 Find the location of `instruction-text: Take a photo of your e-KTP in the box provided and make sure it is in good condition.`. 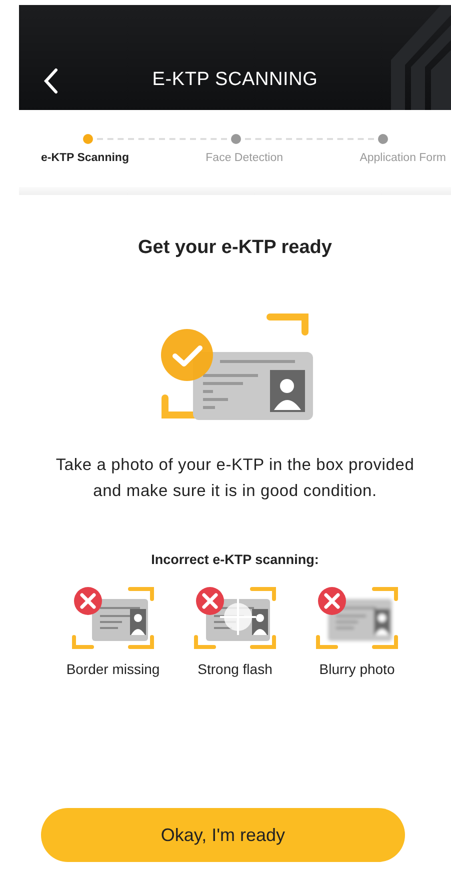

instruction-text: Take a photo of your e-KTP in the box provided and make sure it is in good condition. is located at coordinates (235, 478).